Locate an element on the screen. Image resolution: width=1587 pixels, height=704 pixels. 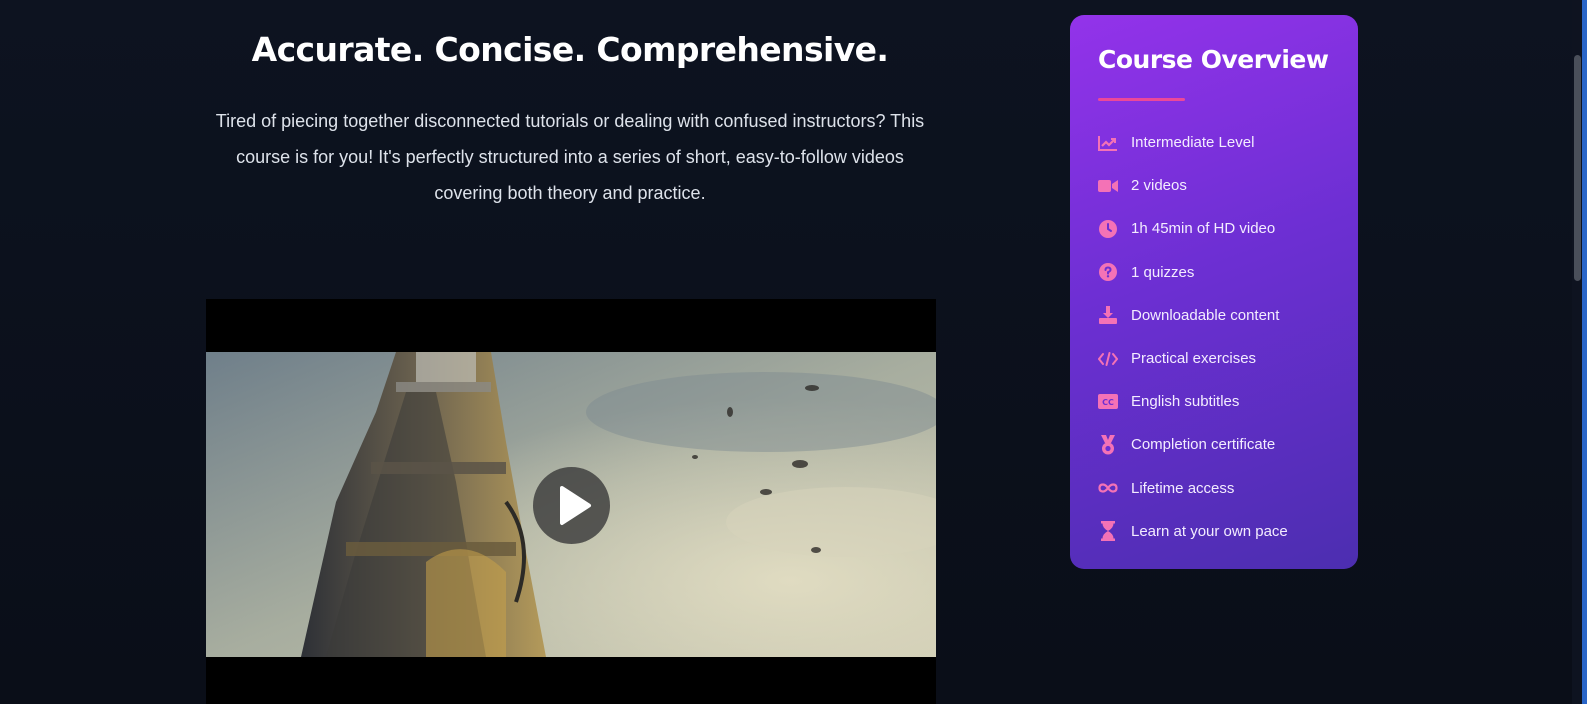
feature-level: Intermediate Level is located at coordinates (1214, 142).